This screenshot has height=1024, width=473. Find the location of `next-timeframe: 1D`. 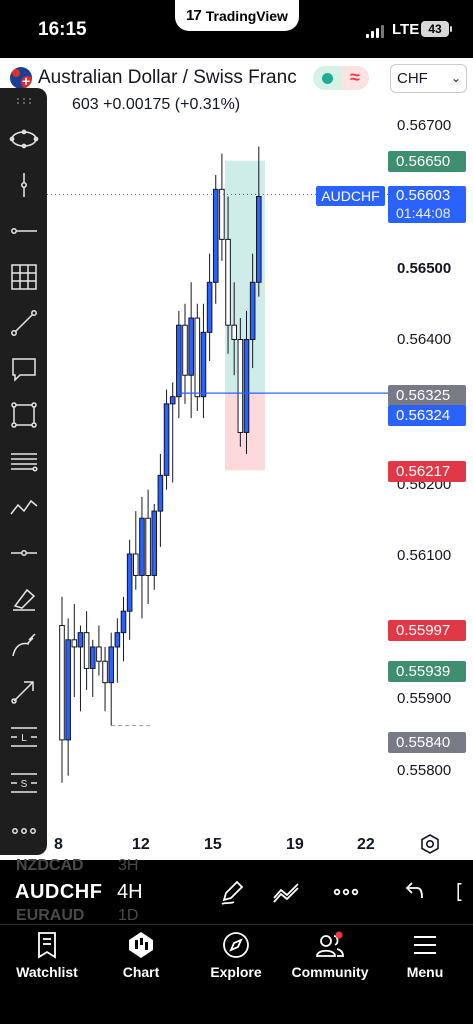

next-timeframe: 1D is located at coordinates (128, 916).